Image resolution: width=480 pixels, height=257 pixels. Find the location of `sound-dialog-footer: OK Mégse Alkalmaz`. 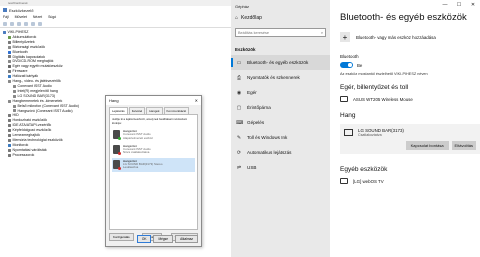

sound-dialog-footer: OK Mégse Alkalmaz is located at coordinates (167, 239).